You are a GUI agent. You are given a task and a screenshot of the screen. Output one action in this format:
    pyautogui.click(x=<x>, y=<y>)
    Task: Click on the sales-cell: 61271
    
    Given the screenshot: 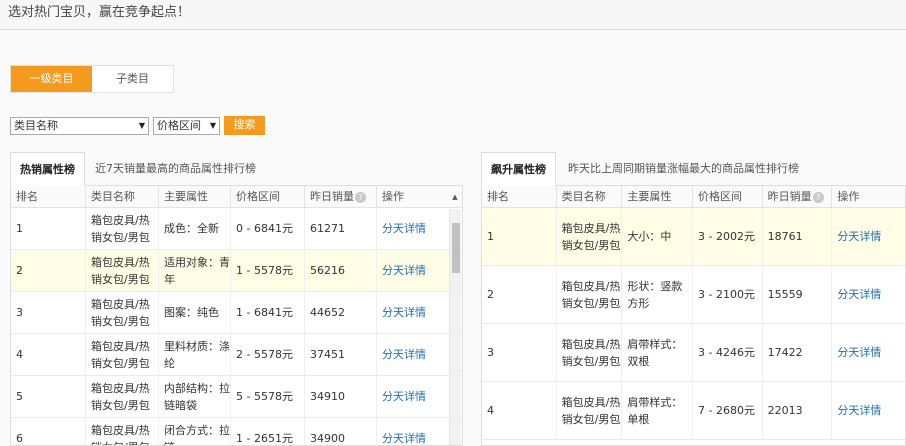 What is the action you would take?
    pyautogui.click(x=341, y=228)
    